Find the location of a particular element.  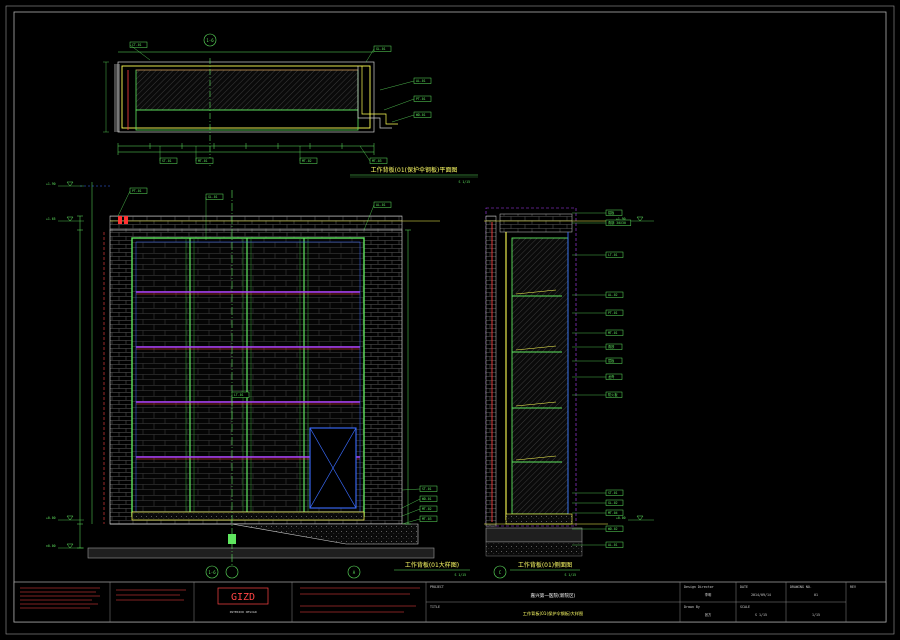

front-section-marker: 1-6 A is located at coordinates (283, 572).